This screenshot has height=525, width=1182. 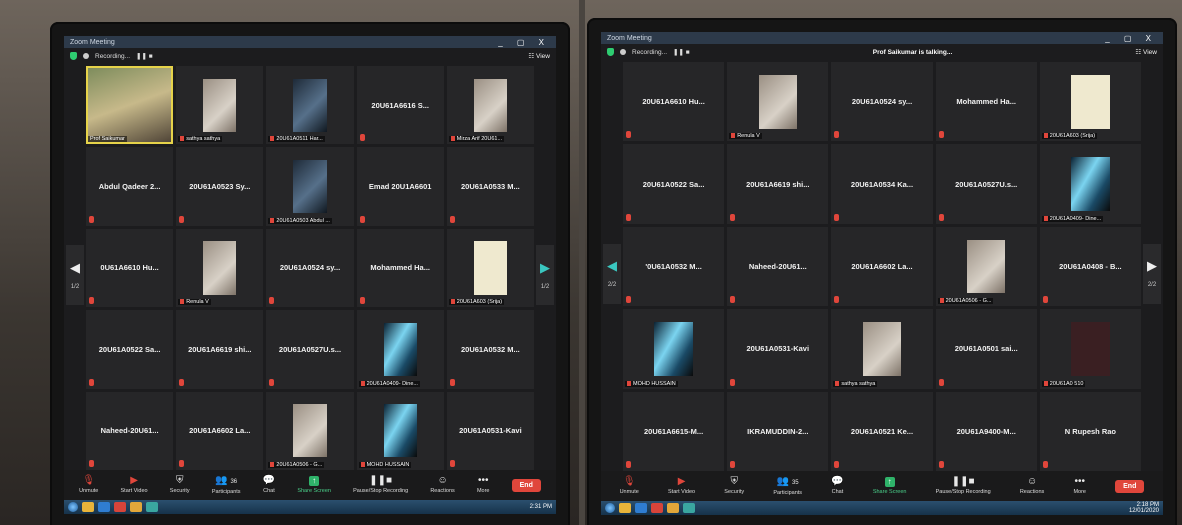 What do you see at coordinates (1090, 431) in the screenshot?
I see `participant-tile: N Rupesh Rao` at bounding box center [1090, 431].